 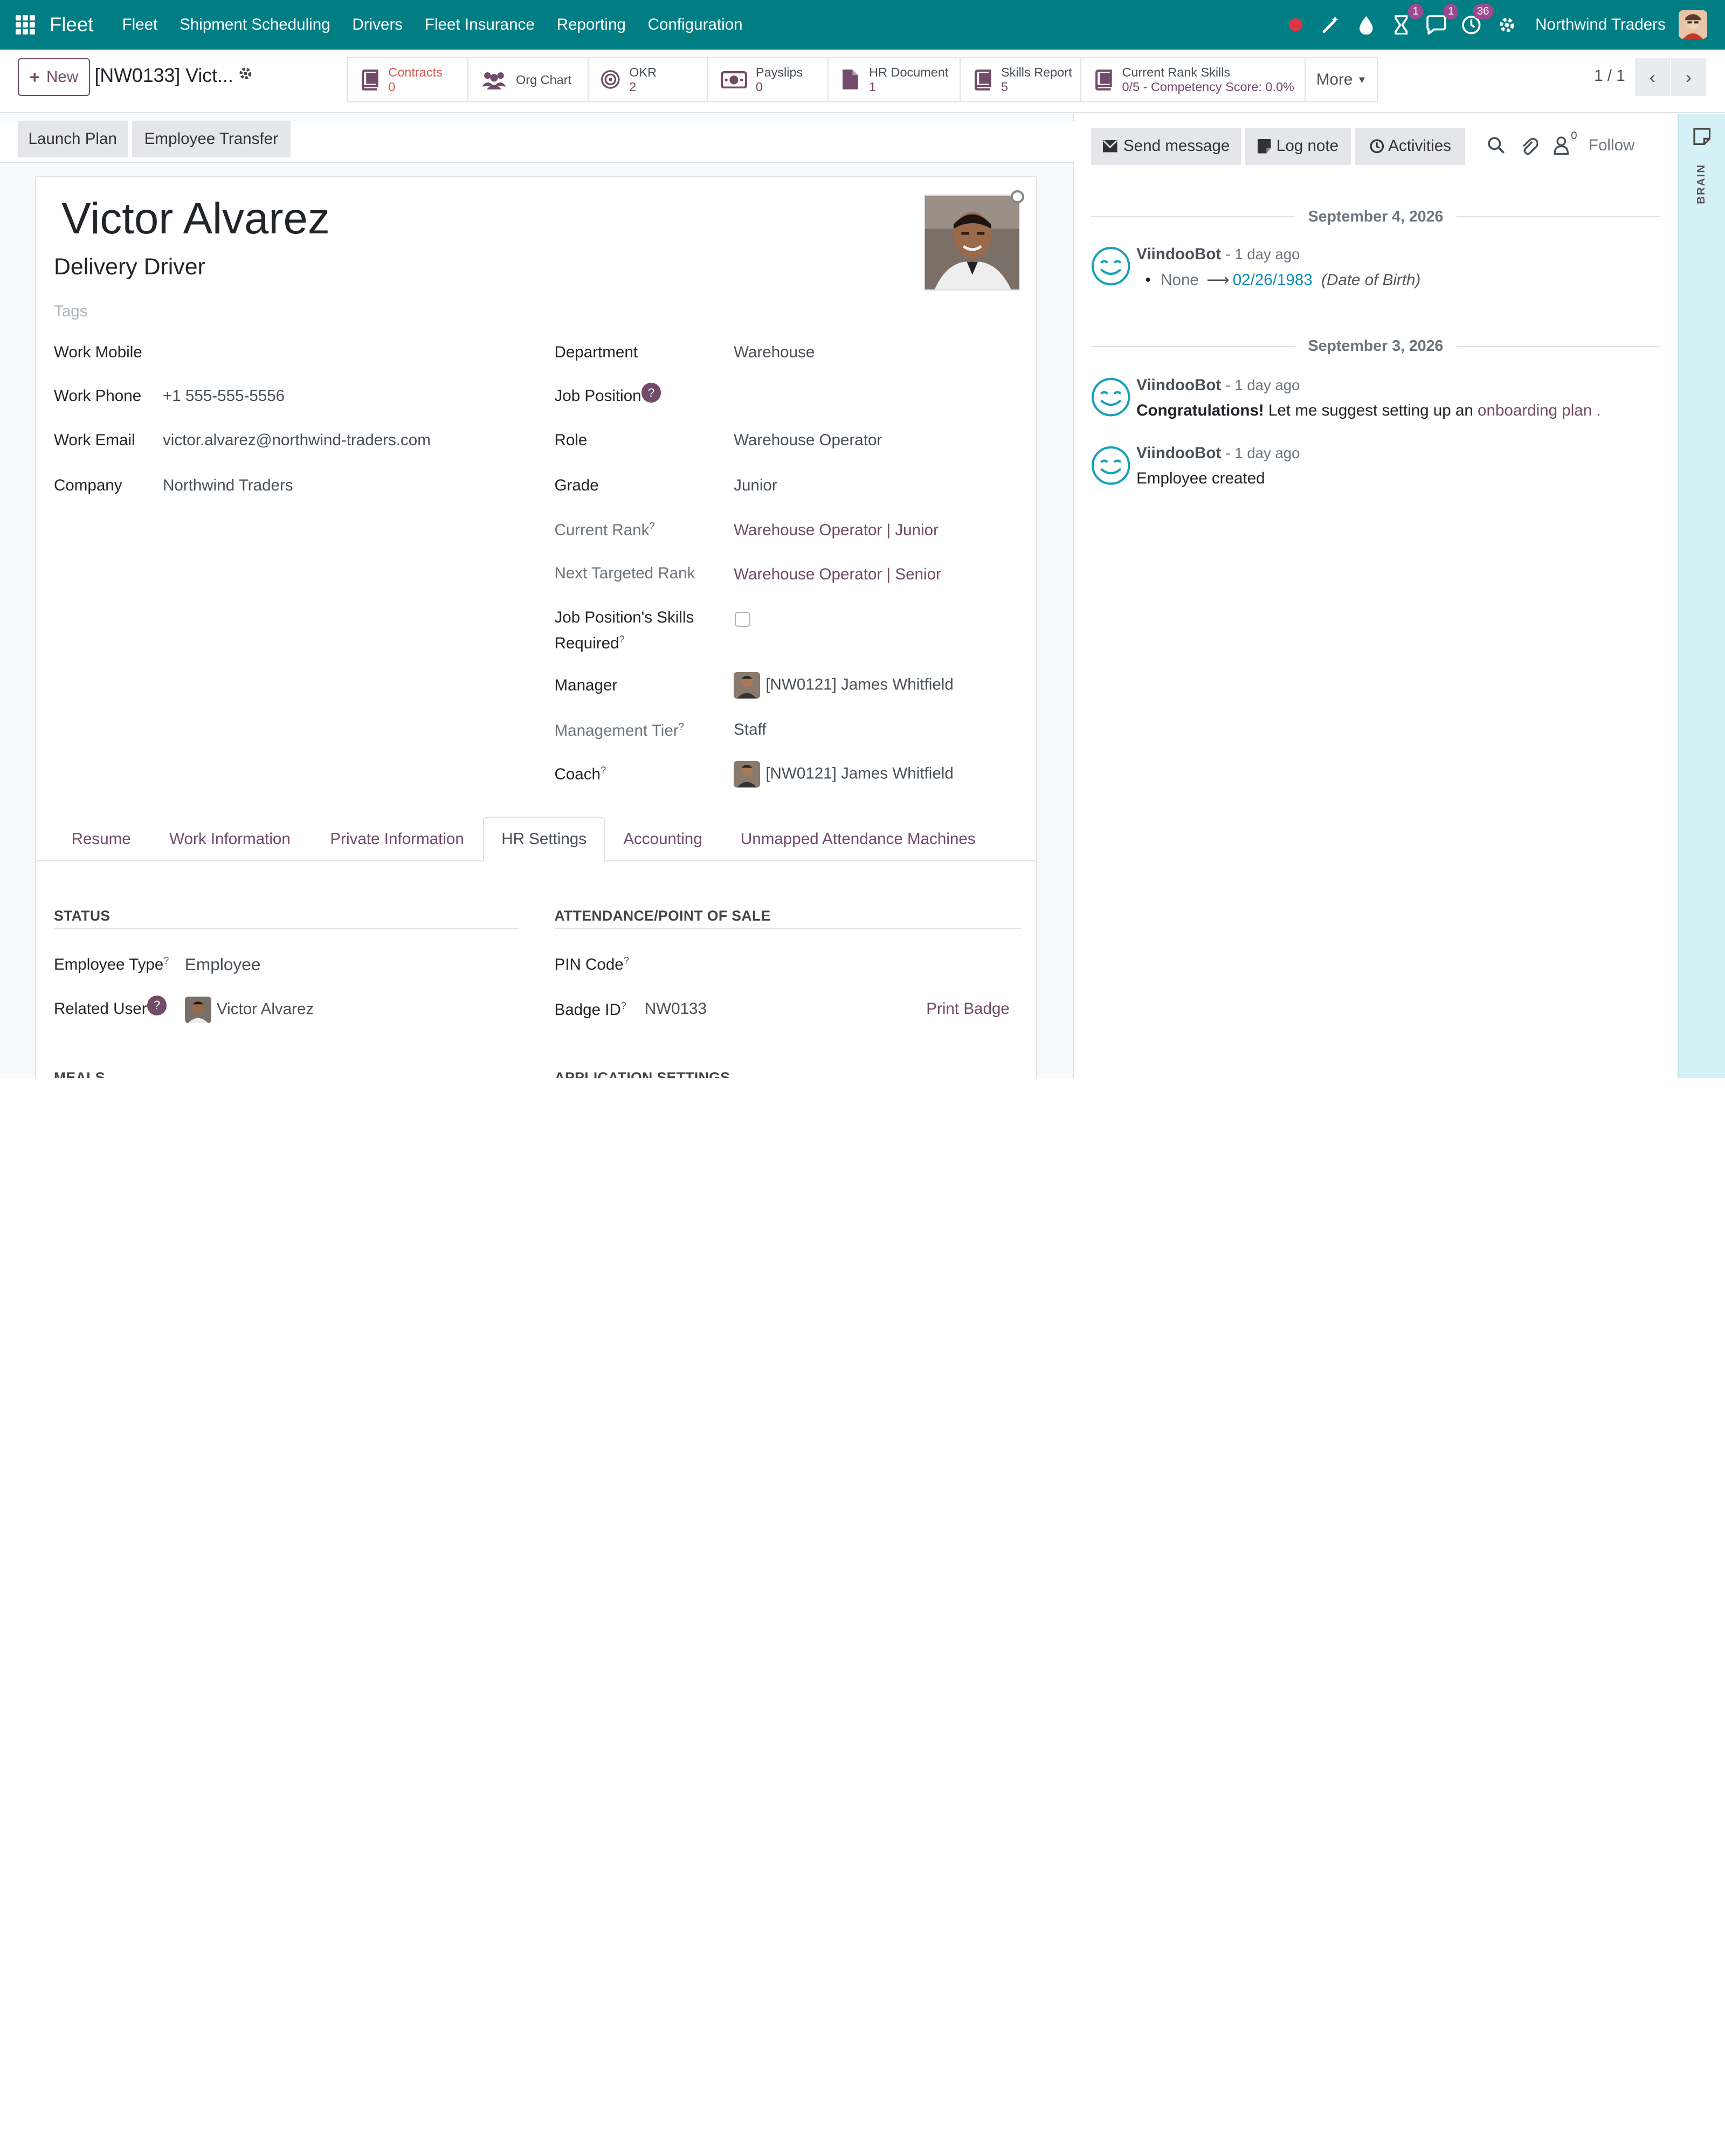 I want to click on onboarding-plan-link: onboarding plan, so click(x=1535, y=410).